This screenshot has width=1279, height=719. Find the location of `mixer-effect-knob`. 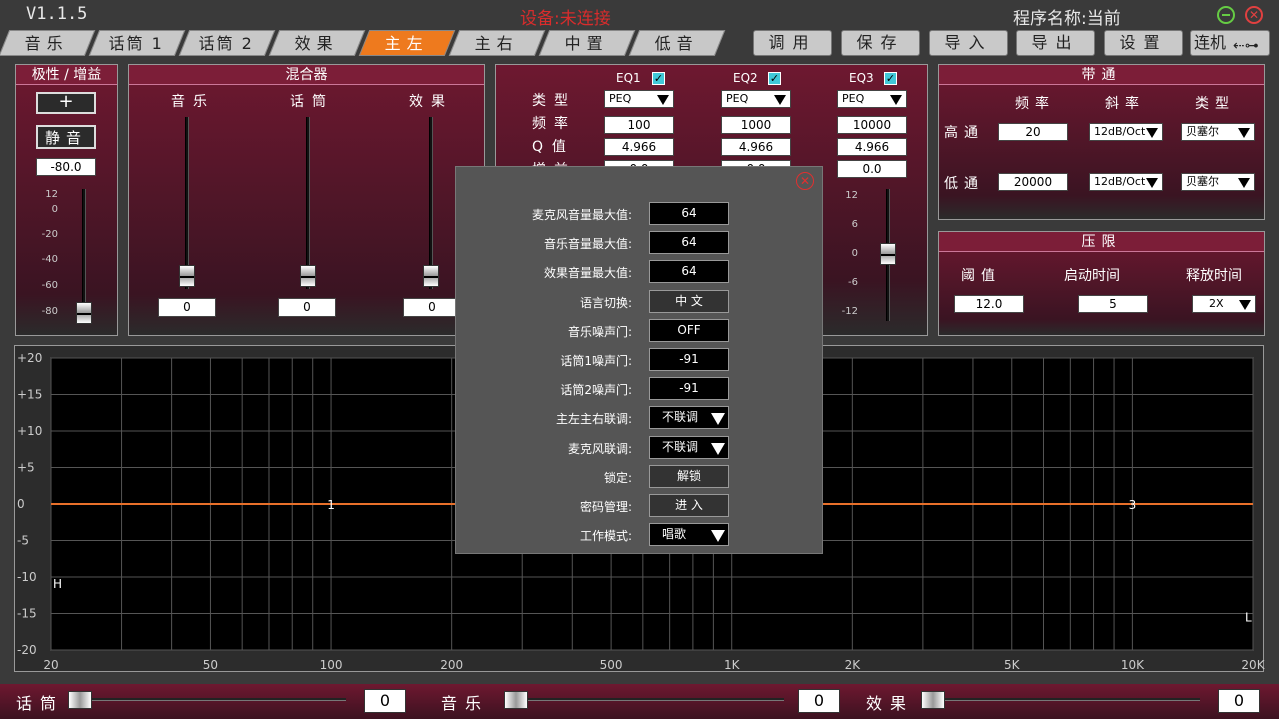

mixer-effect-knob is located at coordinates (431, 276).